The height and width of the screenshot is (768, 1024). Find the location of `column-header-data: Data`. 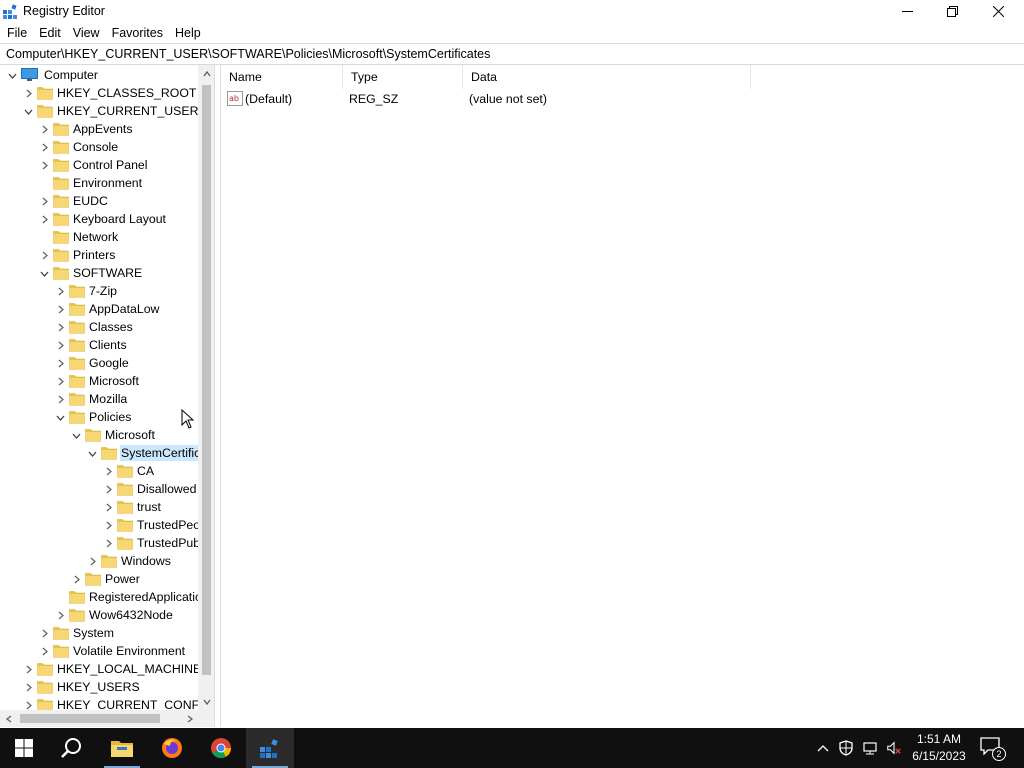

column-header-data: Data is located at coordinates (607, 77).